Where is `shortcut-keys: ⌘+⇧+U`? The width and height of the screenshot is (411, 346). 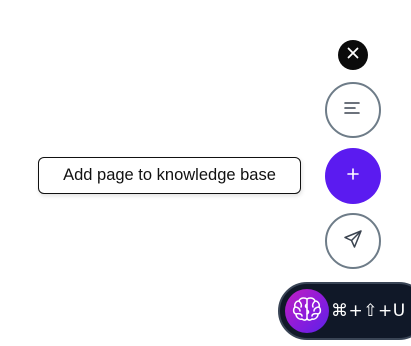
shortcut-keys: ⌘+⇧+U is located at coordinates (368, 311).